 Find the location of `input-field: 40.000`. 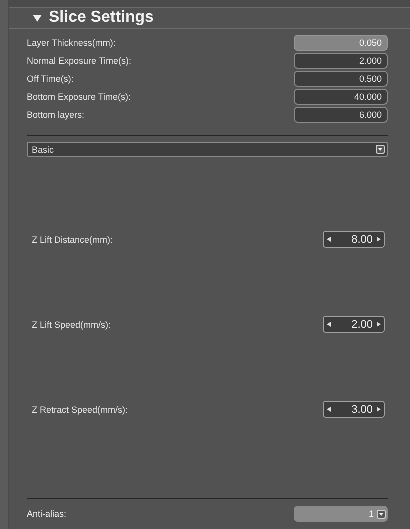

input-field: 40.000 is located at coordinates (341, 97).